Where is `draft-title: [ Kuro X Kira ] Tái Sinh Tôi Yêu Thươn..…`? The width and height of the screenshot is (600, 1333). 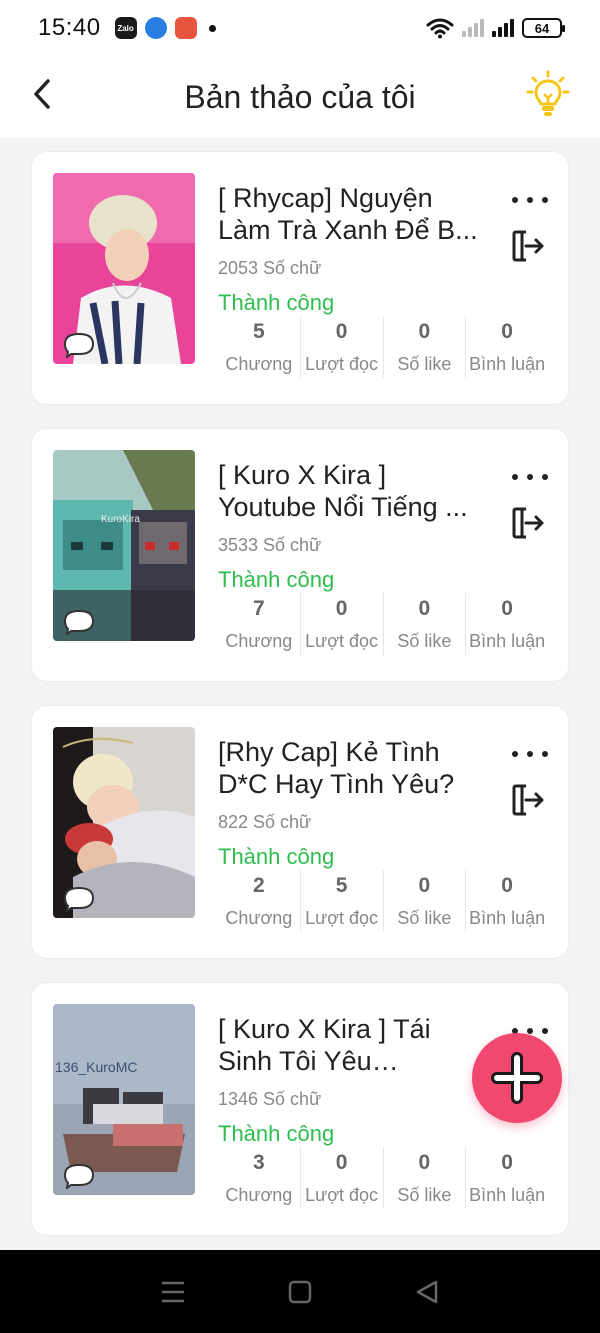 draft-title: [ Kuro X Kira ] Tái Sinh Tôi Yêu Thươn..… is located at coordinates (349, 1045).